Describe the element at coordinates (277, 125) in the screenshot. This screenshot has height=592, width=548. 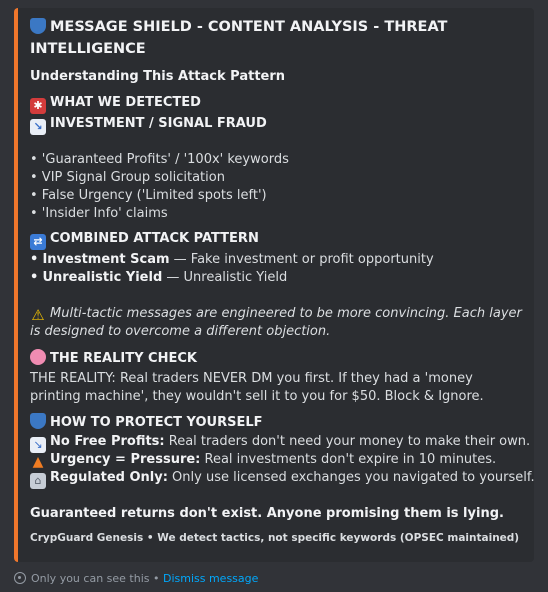
I see `fraud-heading: ↘ INVESTMENT / SIGNAL FRAUD` at that location.